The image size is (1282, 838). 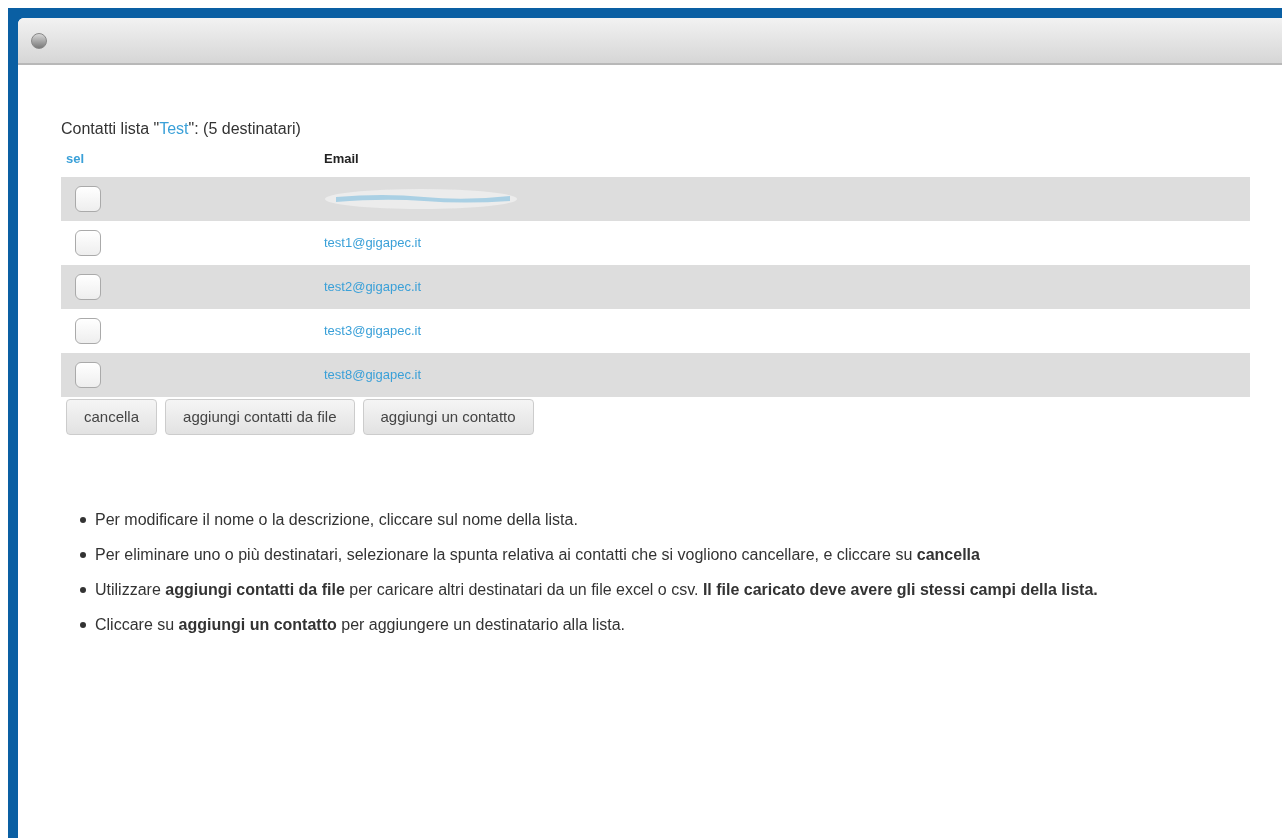 I want to click on help-note: Per modificare il nome o la descrizione, cliccare sul nome della lista., so click(x=336, y=520).